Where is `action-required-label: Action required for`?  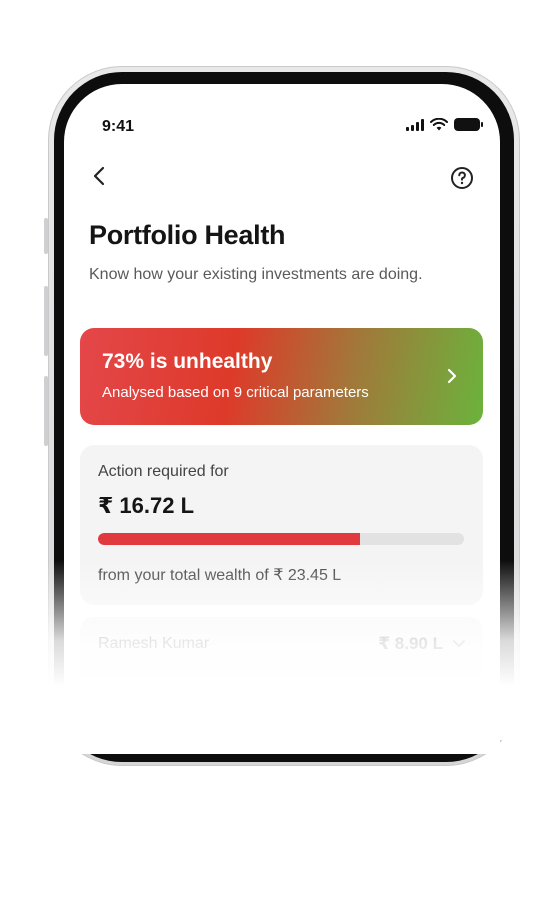
action-required-label: Action required for is located at coordinates (163, 471).